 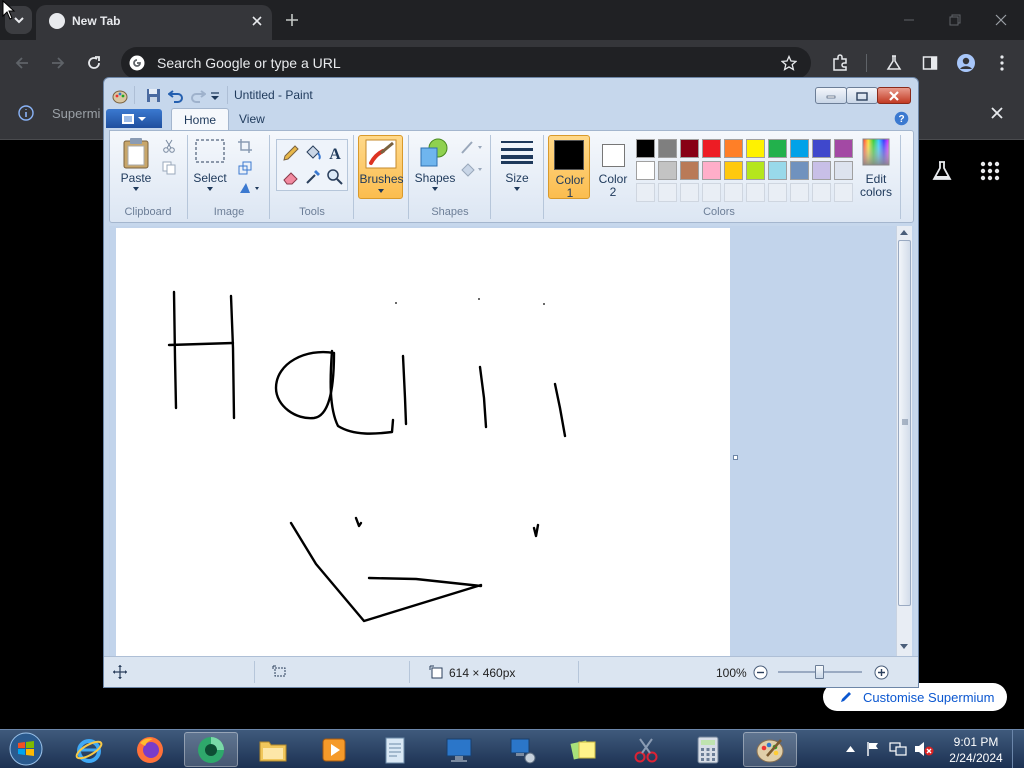 I want to click on copy-icon, so click(x=169, y=168).